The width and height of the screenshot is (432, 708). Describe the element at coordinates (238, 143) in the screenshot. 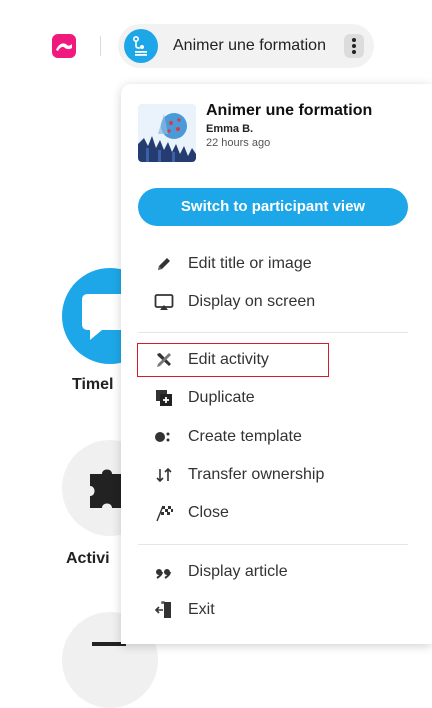

I see `activity-timestamp: 22 hours ago` at that location.